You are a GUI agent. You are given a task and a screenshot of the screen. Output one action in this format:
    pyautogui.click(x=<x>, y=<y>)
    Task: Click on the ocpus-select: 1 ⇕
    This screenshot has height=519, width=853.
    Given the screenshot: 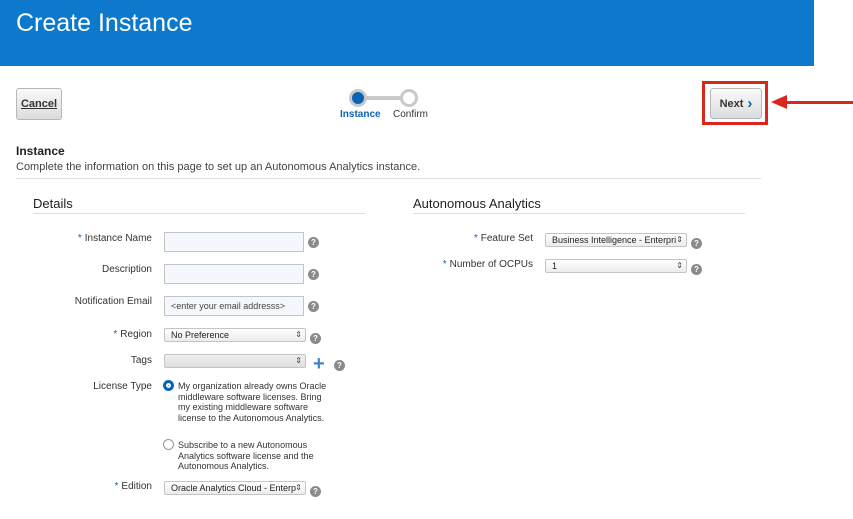 What is the action you would take?
    pyautogui.click(x=616, y=266)
    